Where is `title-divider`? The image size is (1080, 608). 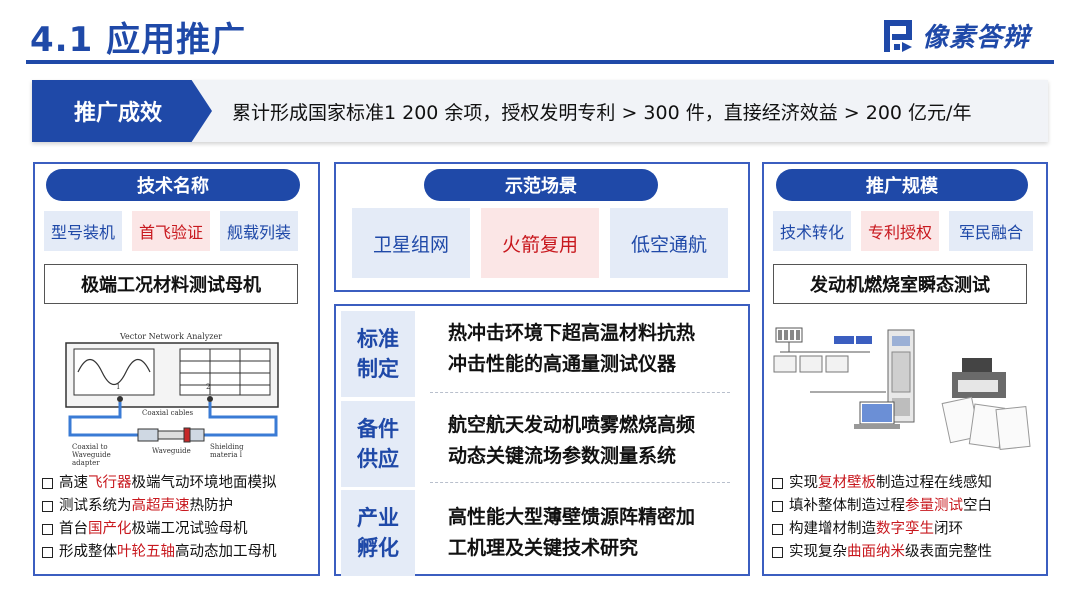 title-divider is located at coordinates (540, 62).